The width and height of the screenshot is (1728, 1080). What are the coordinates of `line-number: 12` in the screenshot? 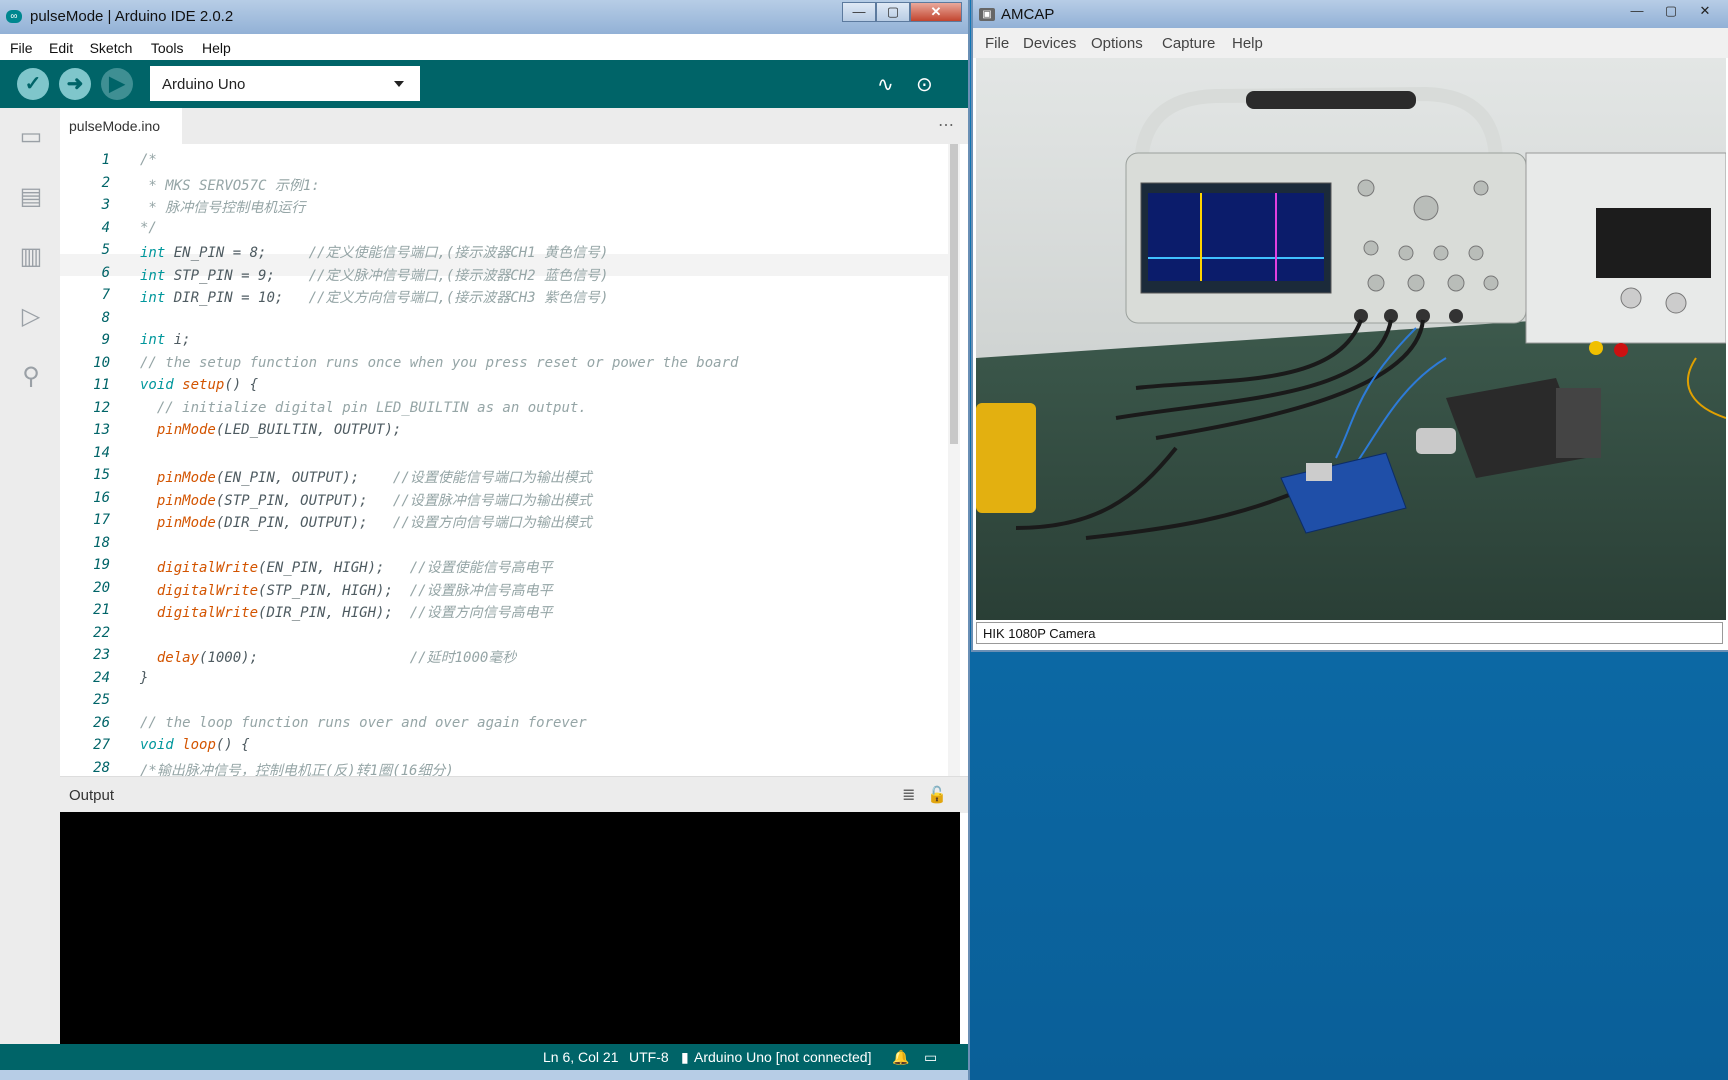 It's located at (101, 407).